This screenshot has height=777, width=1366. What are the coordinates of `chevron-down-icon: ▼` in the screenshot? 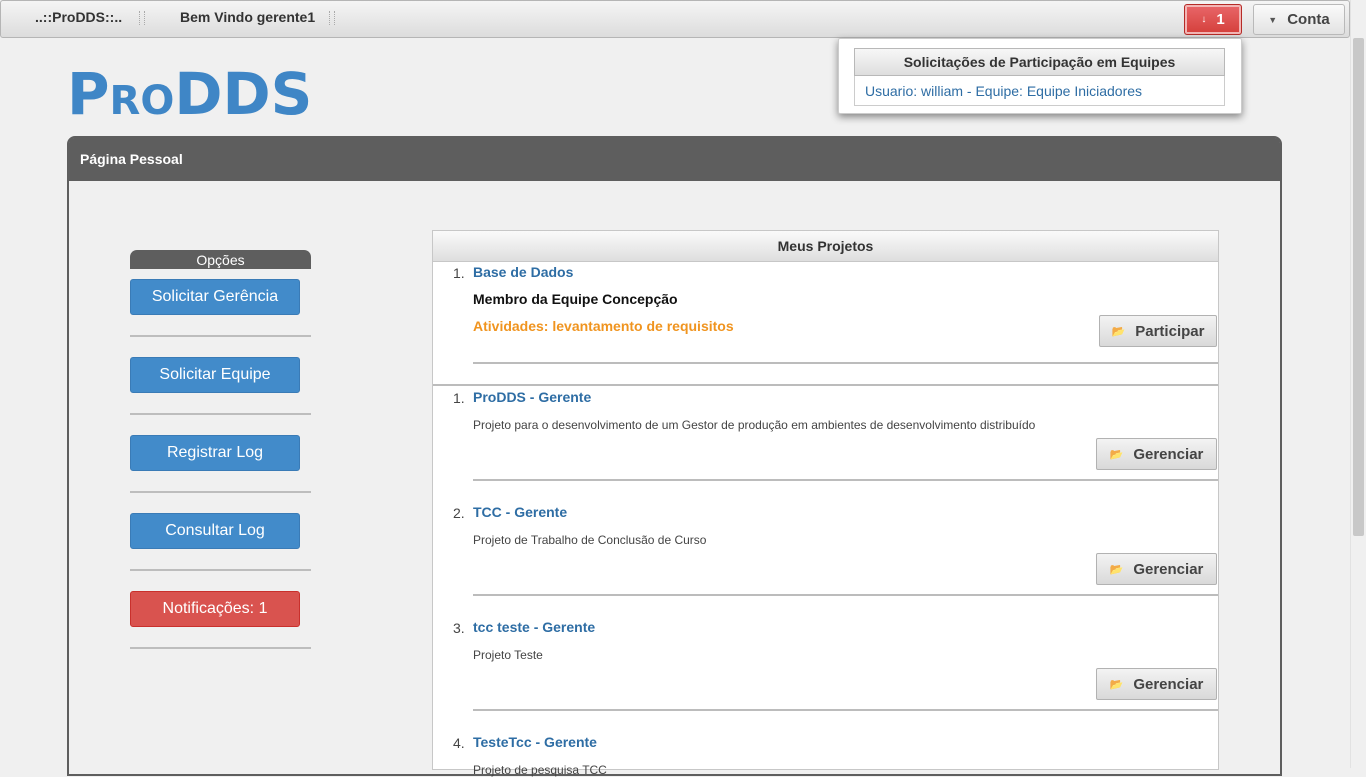 It's located at (1273, 19).